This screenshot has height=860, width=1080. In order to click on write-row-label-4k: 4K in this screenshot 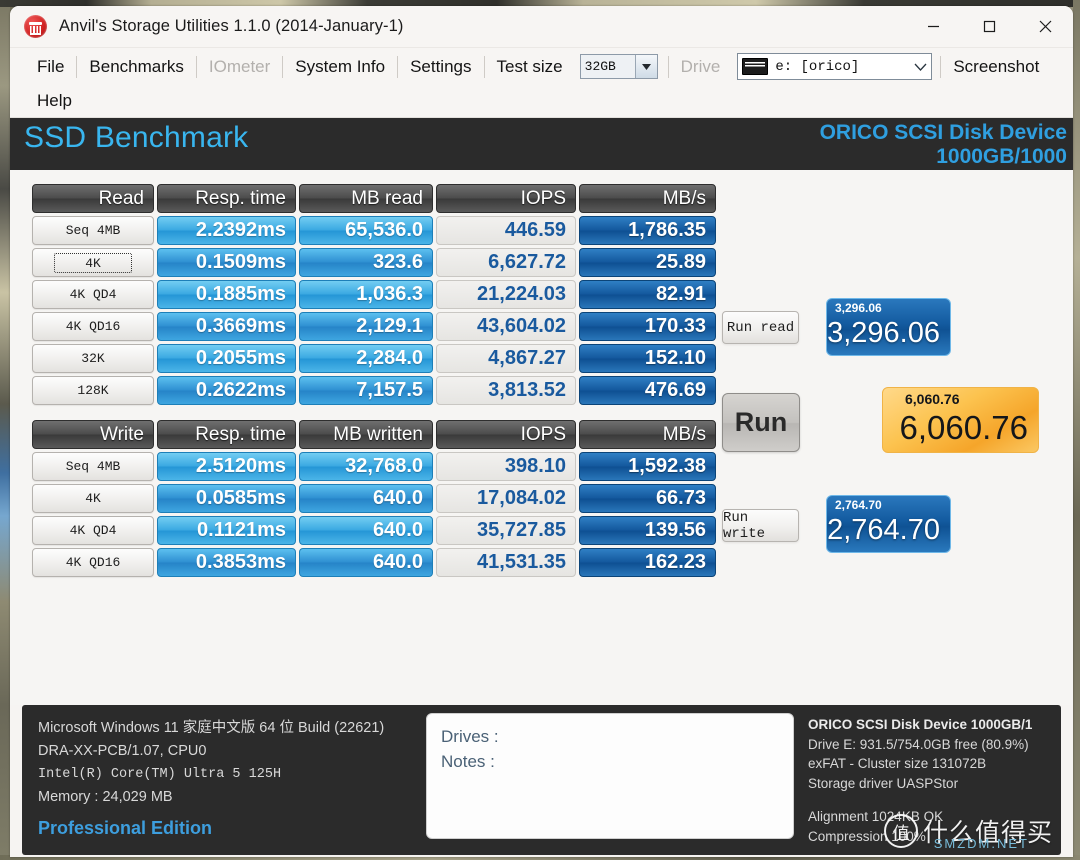, I will do `click(93, 498)`.